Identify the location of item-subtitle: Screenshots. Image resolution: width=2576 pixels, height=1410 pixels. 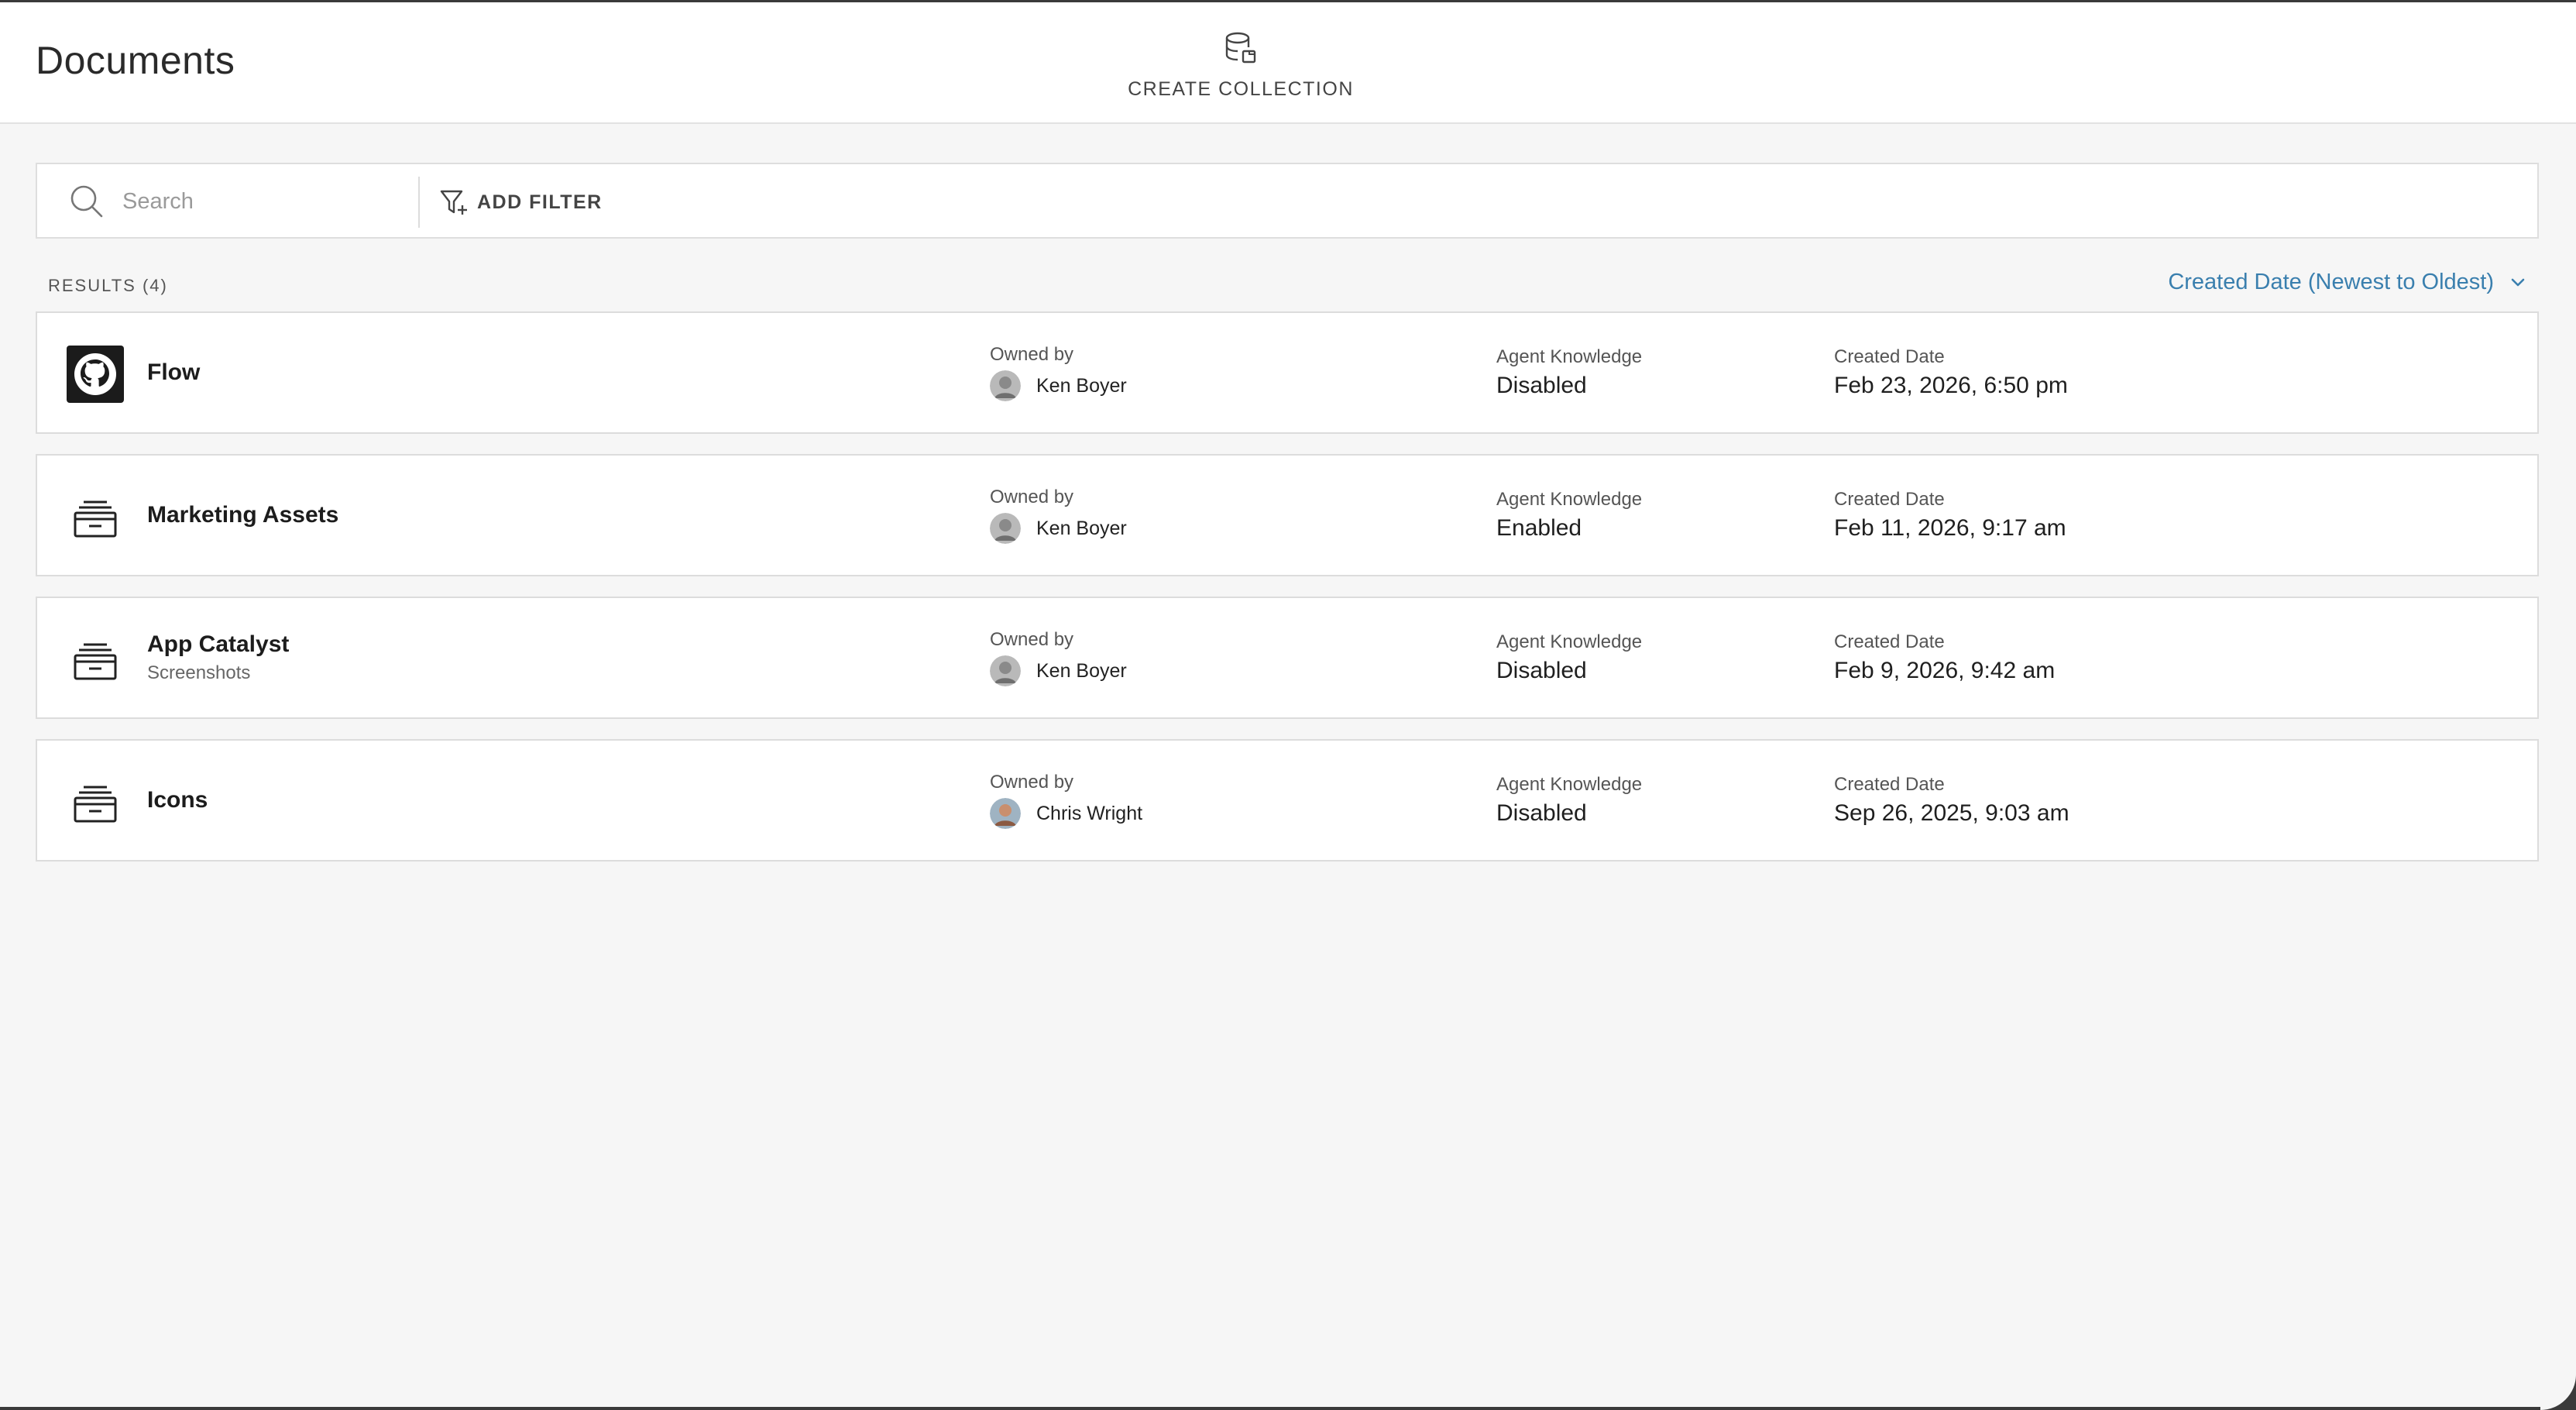
(199, 672).